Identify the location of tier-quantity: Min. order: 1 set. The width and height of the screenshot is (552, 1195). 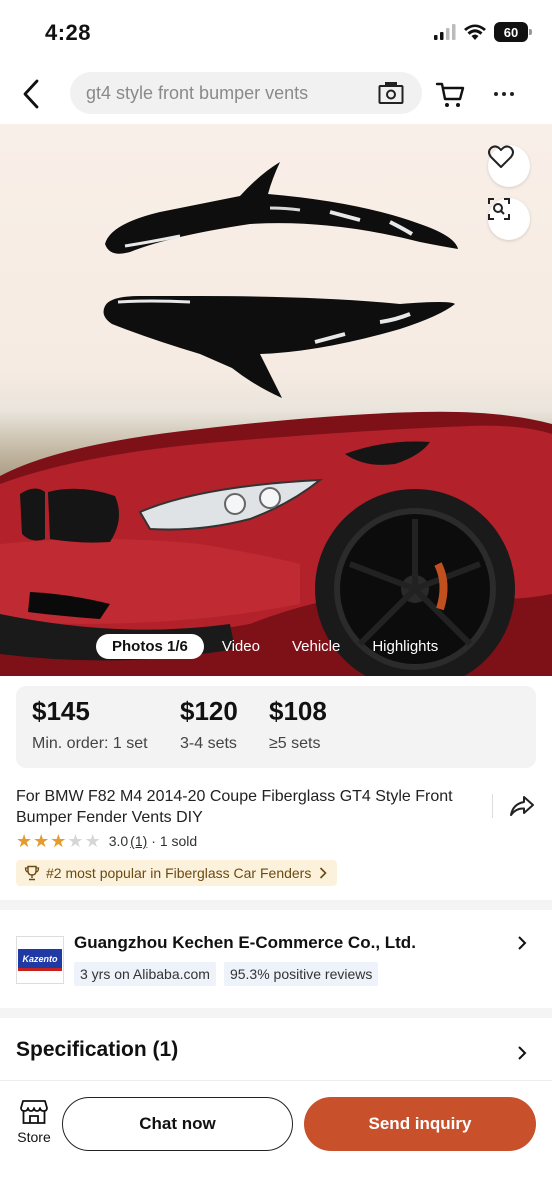
(90, 743).